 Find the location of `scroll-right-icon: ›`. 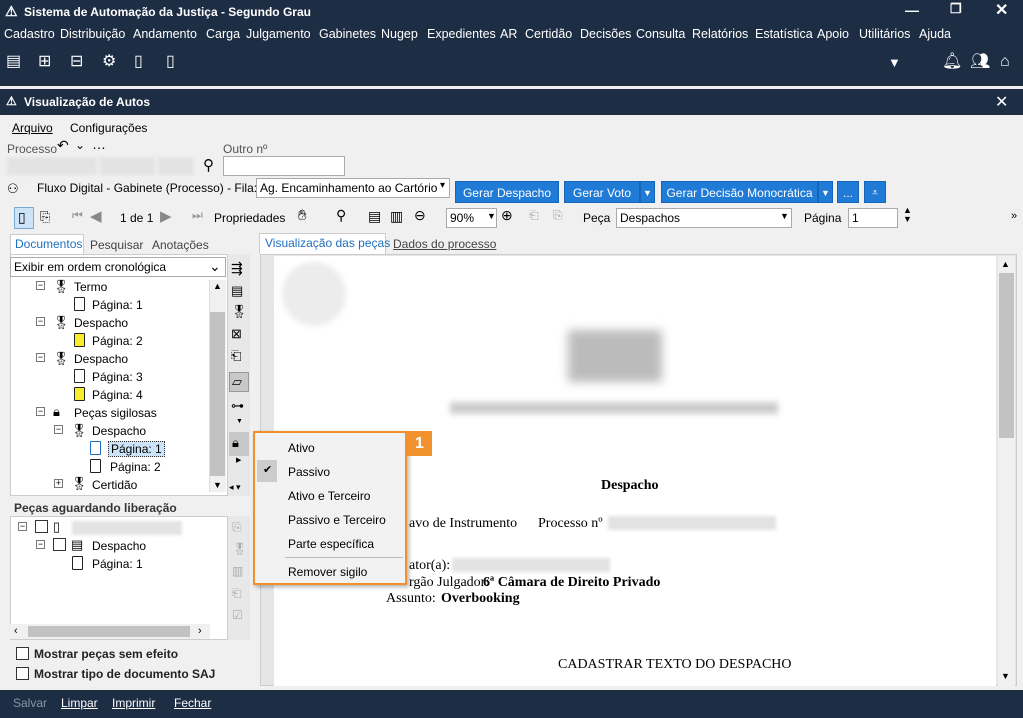

scroll-right-icon: › is located at coordinates (200, 631).